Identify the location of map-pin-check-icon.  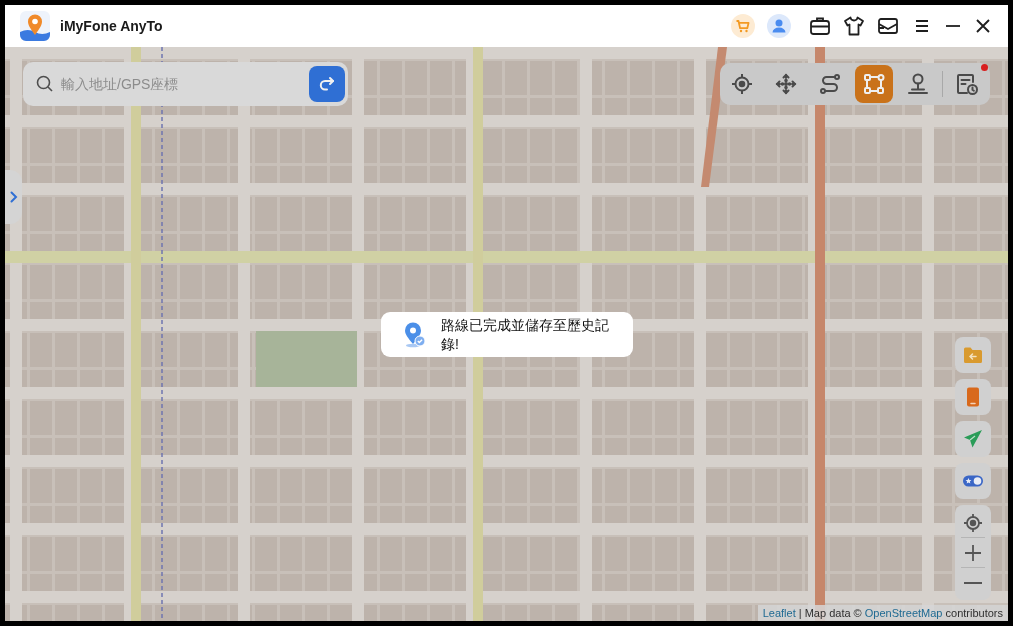
(414, 335).